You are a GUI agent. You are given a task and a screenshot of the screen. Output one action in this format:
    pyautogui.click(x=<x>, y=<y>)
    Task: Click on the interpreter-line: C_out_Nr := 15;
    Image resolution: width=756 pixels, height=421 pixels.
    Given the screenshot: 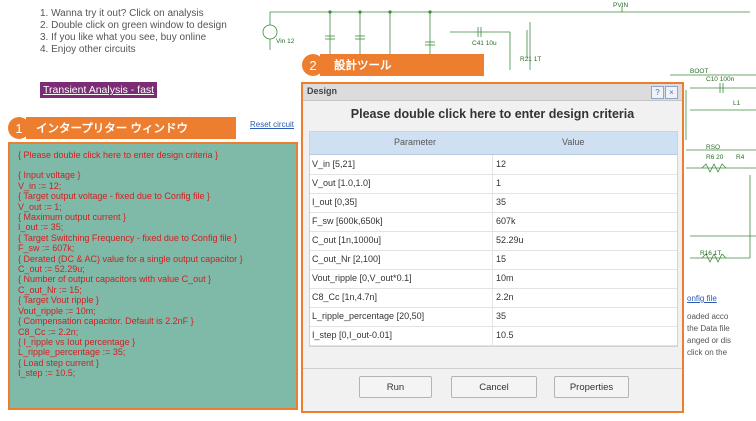 What is the action you would take?
    pyautogui.click(x=50, y=289)
    